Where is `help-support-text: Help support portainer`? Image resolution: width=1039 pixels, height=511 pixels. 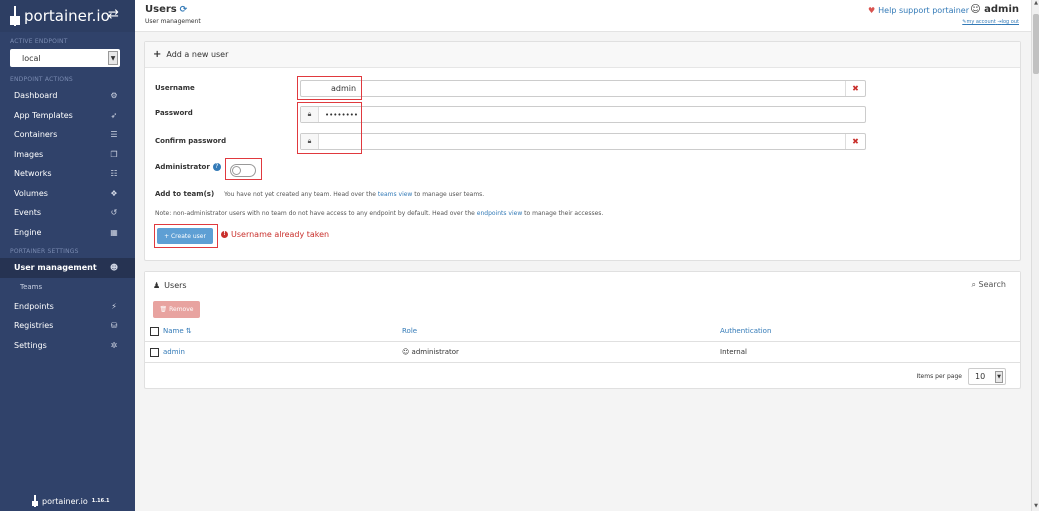 help-support-text: Help support portainer is located at coordinates (923, 10).